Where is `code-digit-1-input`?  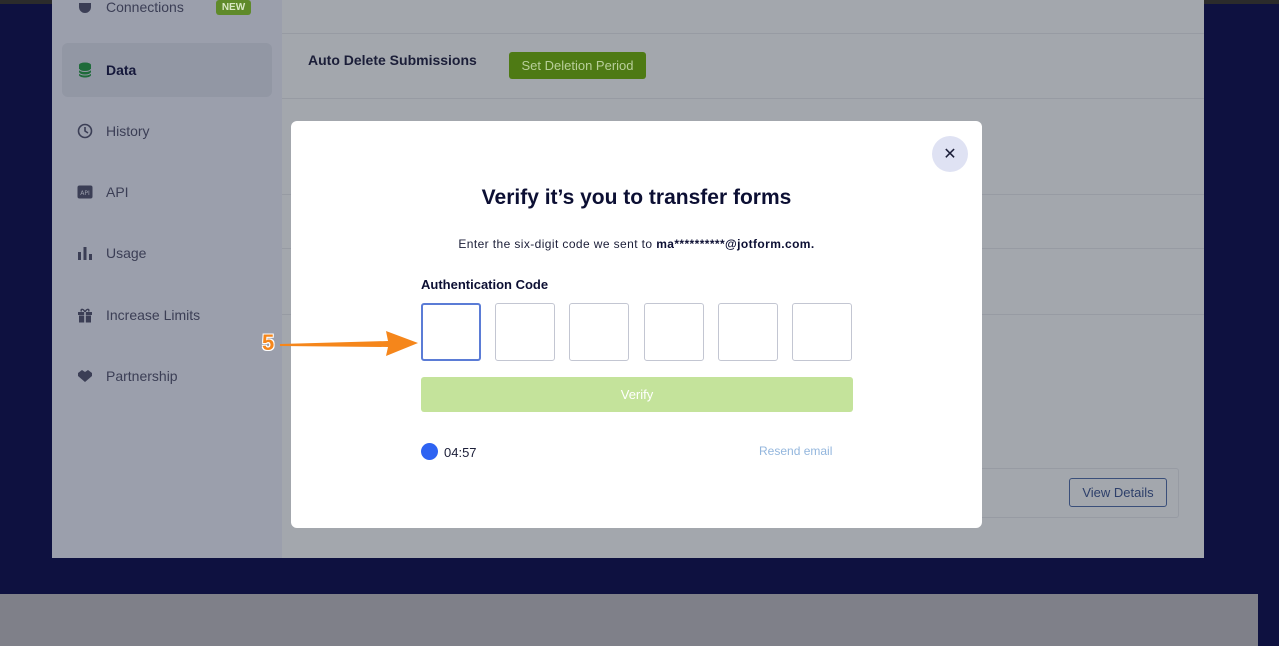 code-digit-1-input is located at coordinates (451, 332).